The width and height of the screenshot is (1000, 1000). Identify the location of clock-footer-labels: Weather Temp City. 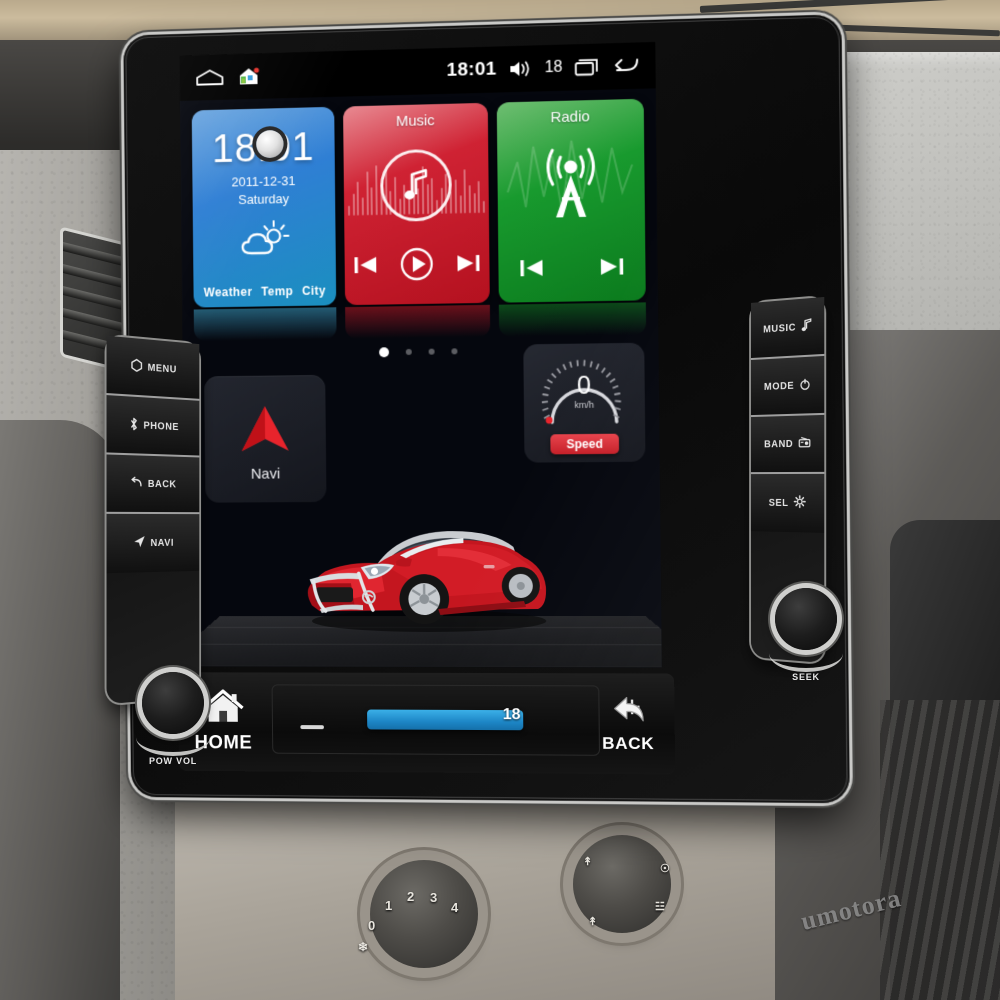
(265, 291).